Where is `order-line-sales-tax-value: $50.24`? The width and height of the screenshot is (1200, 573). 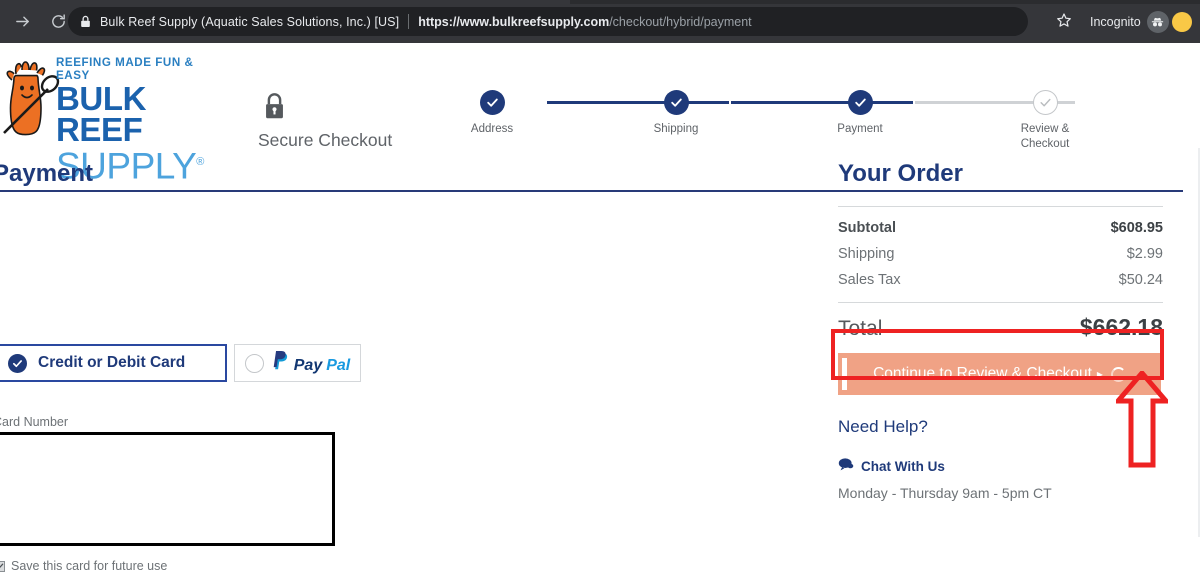
order-line-sales-tax-value: $50.24 is located at coordinates (1140, 280).